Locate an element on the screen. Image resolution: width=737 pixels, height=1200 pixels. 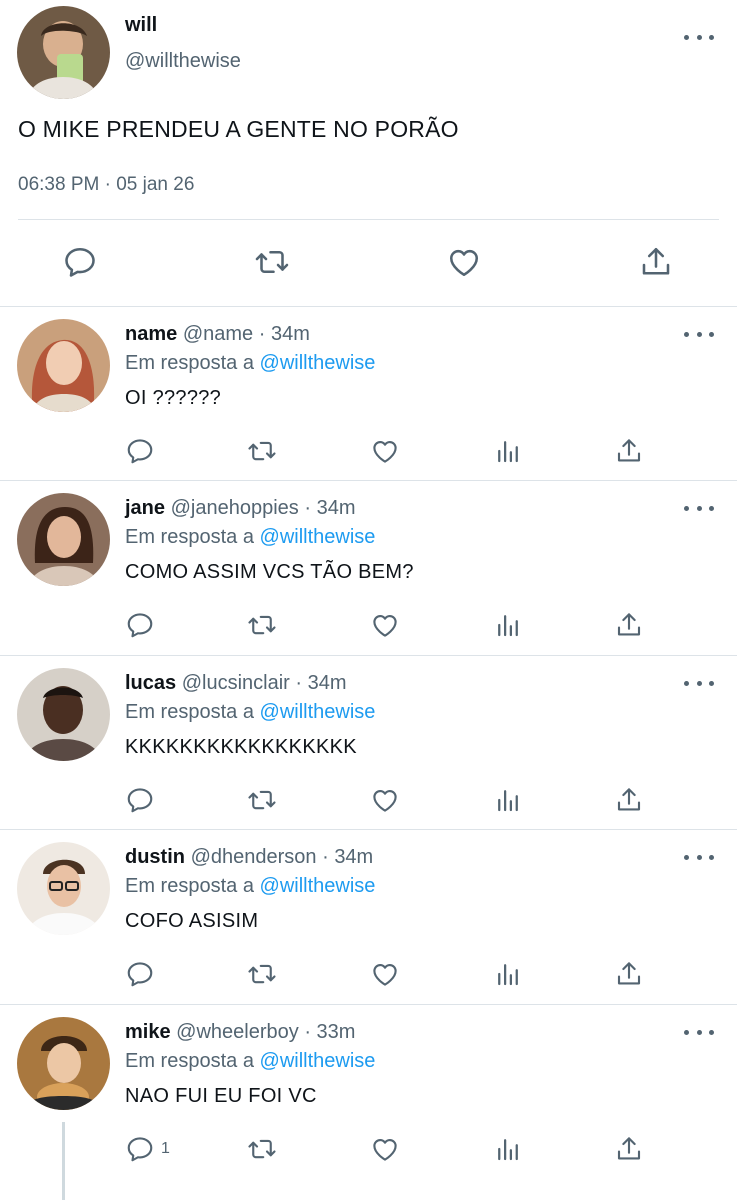
reply-text: NAO FUI EU FOI VC is located at coordinates (221, 1096).